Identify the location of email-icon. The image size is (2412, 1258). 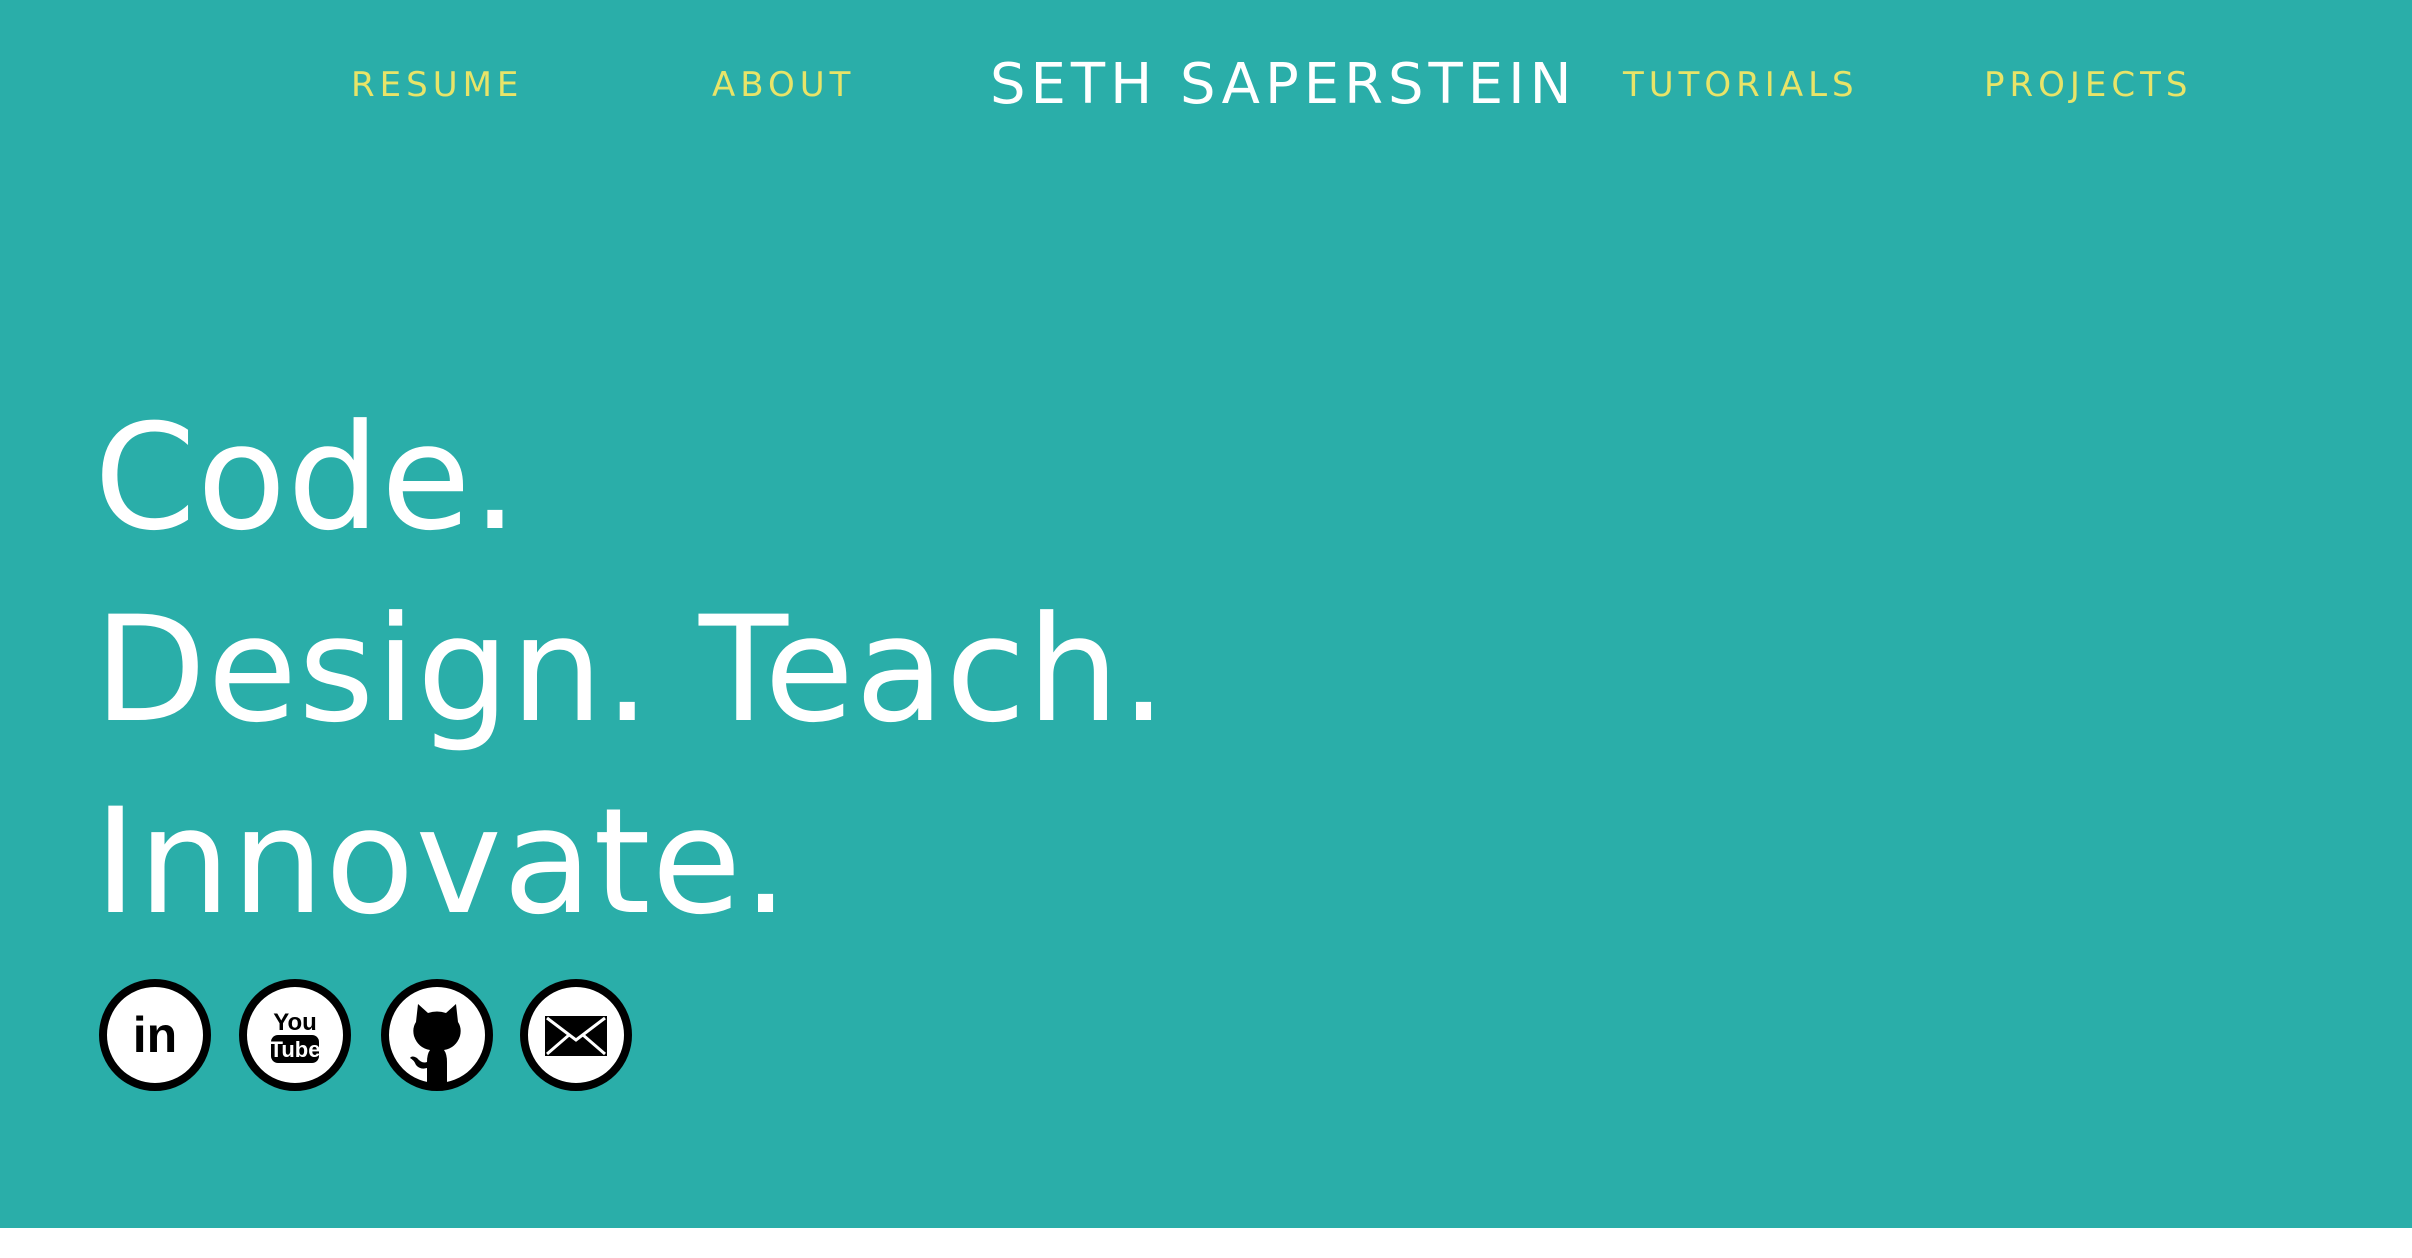
(576, 1035).